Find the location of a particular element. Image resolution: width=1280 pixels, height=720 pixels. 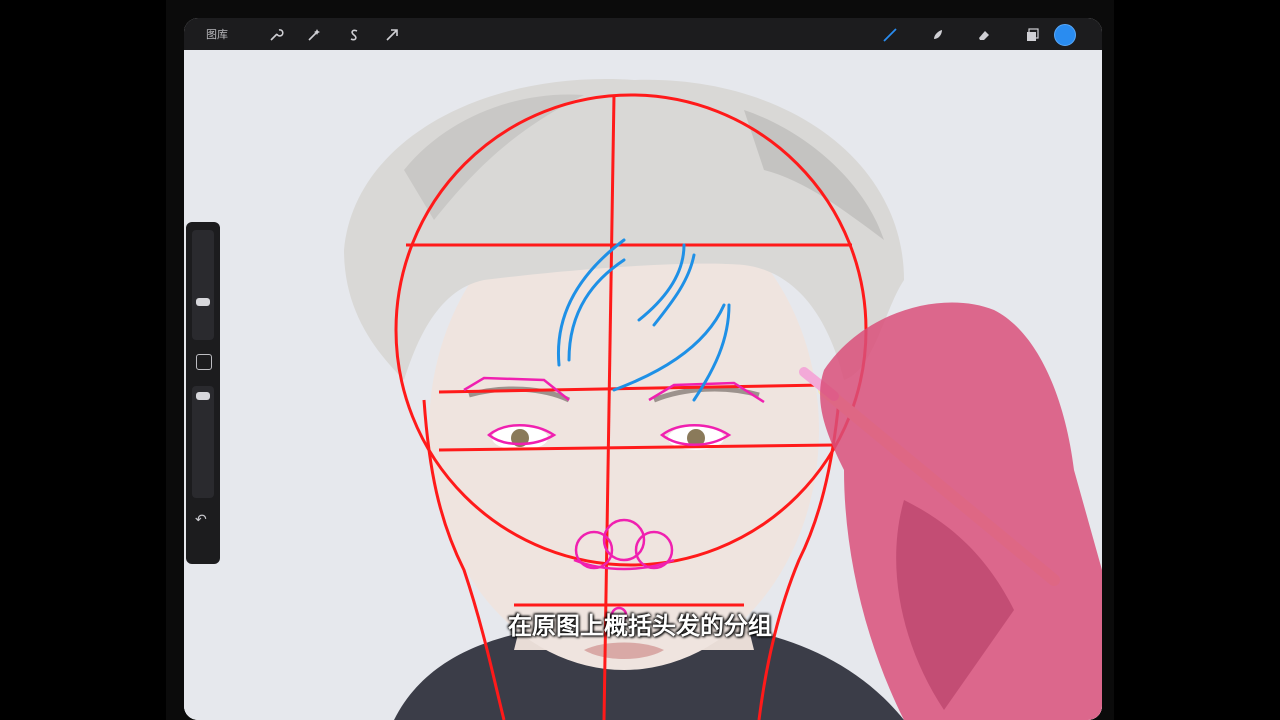

smudge-icon is located at coordinates (938, 35).